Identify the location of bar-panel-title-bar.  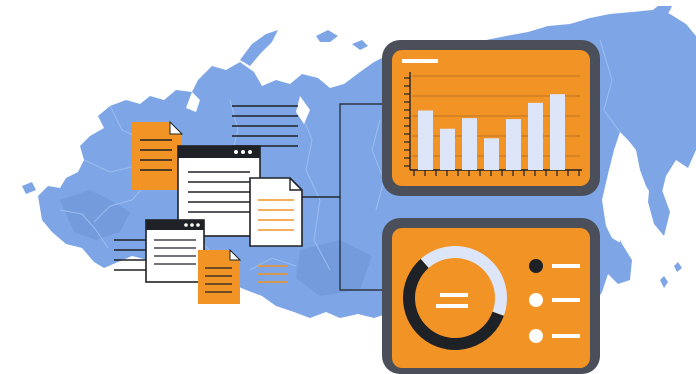
(420, 61).